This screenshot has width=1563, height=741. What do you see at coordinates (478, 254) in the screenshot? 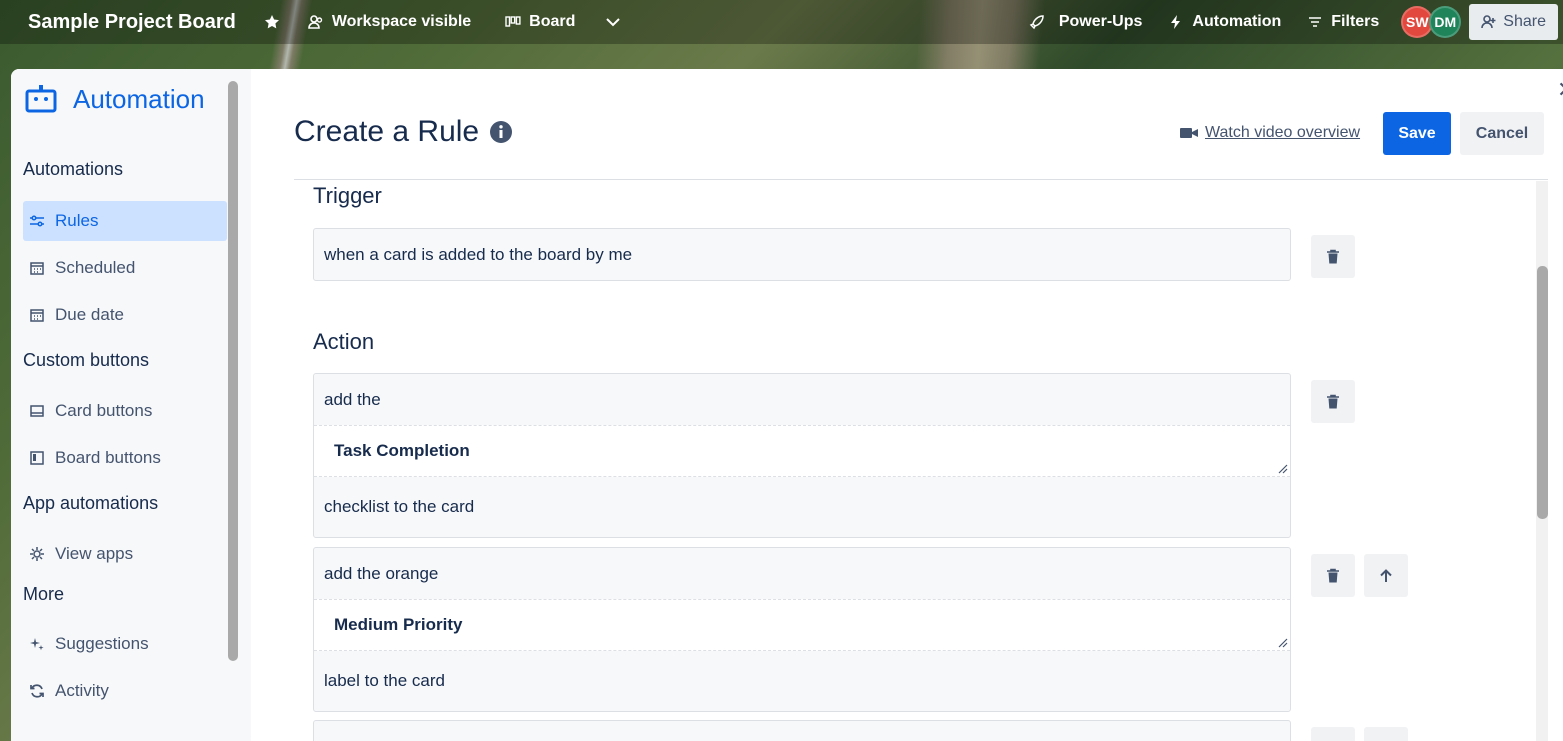
I see `trigger-text: when a card is added to the board by me` at bounding box center [478, 254].